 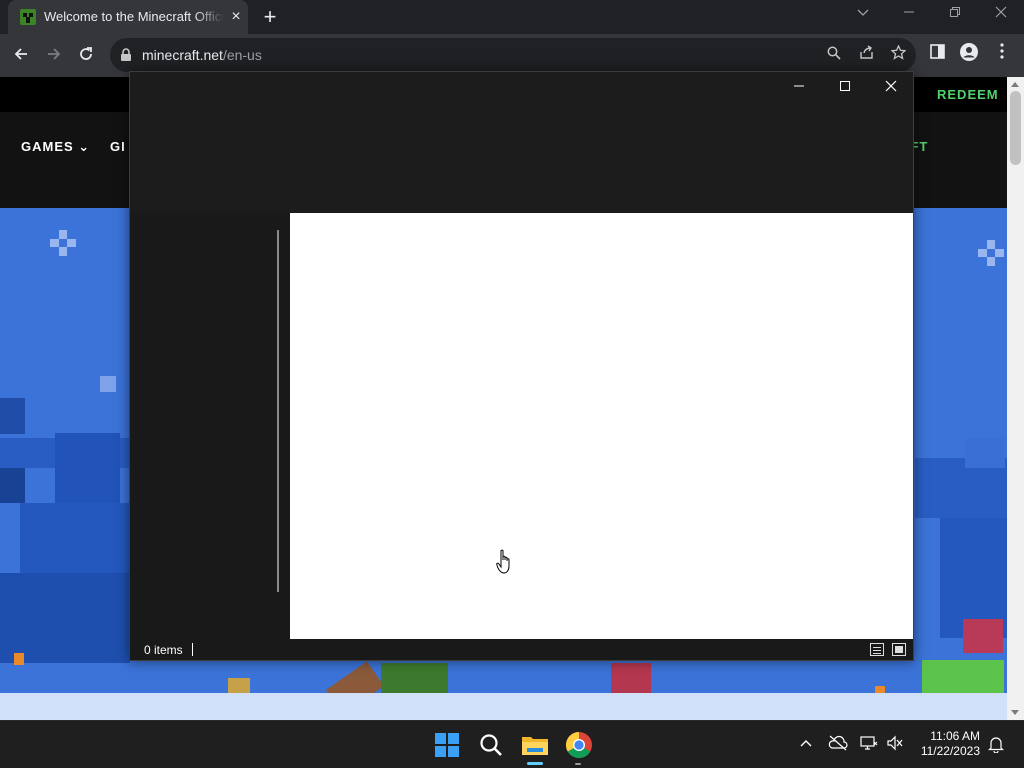 I want to click on explorer-navigation-pane, so click(x=210, y=426).